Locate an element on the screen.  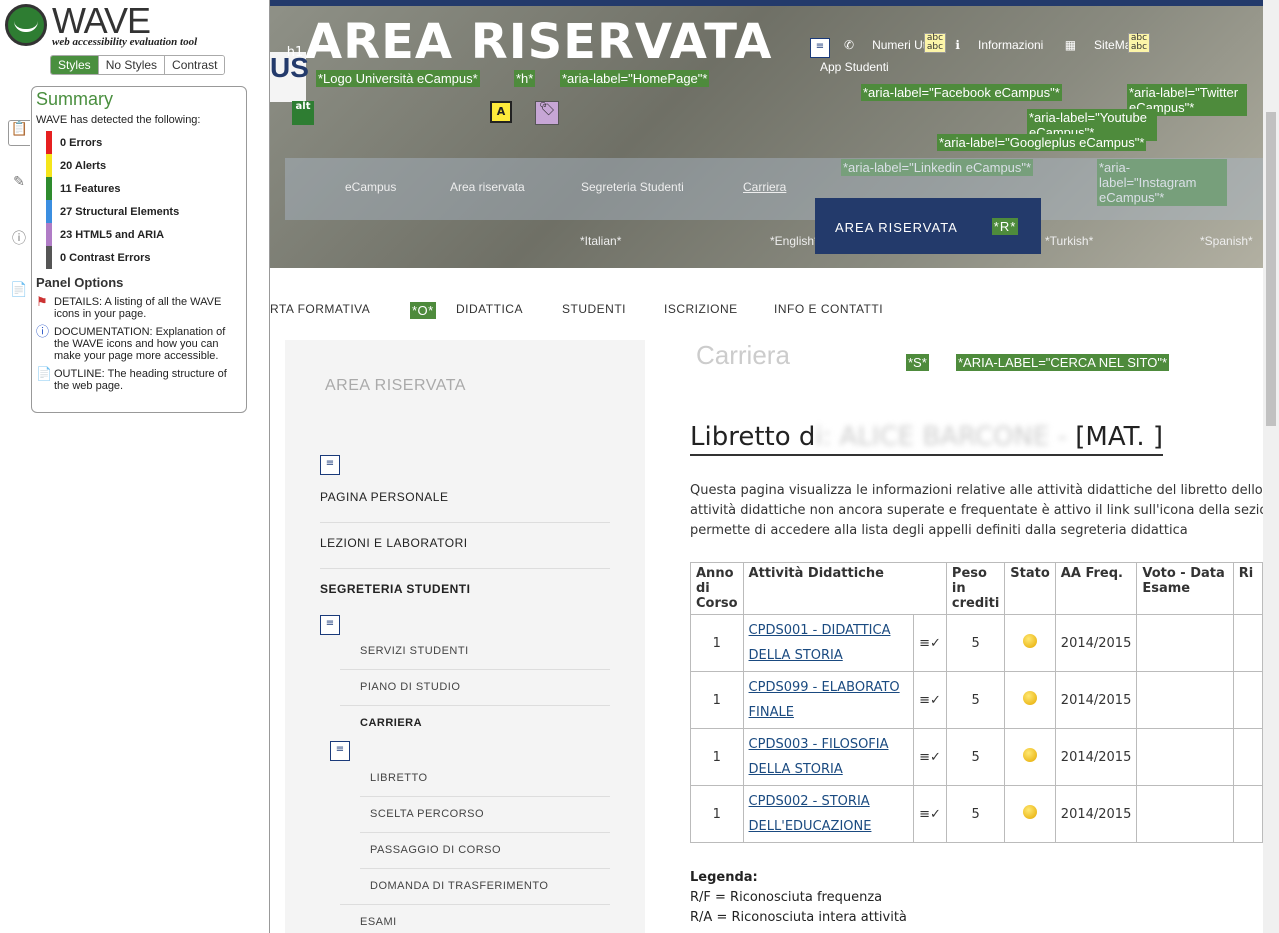
outline-icon: 📄 is located at coordinates (19, 295).